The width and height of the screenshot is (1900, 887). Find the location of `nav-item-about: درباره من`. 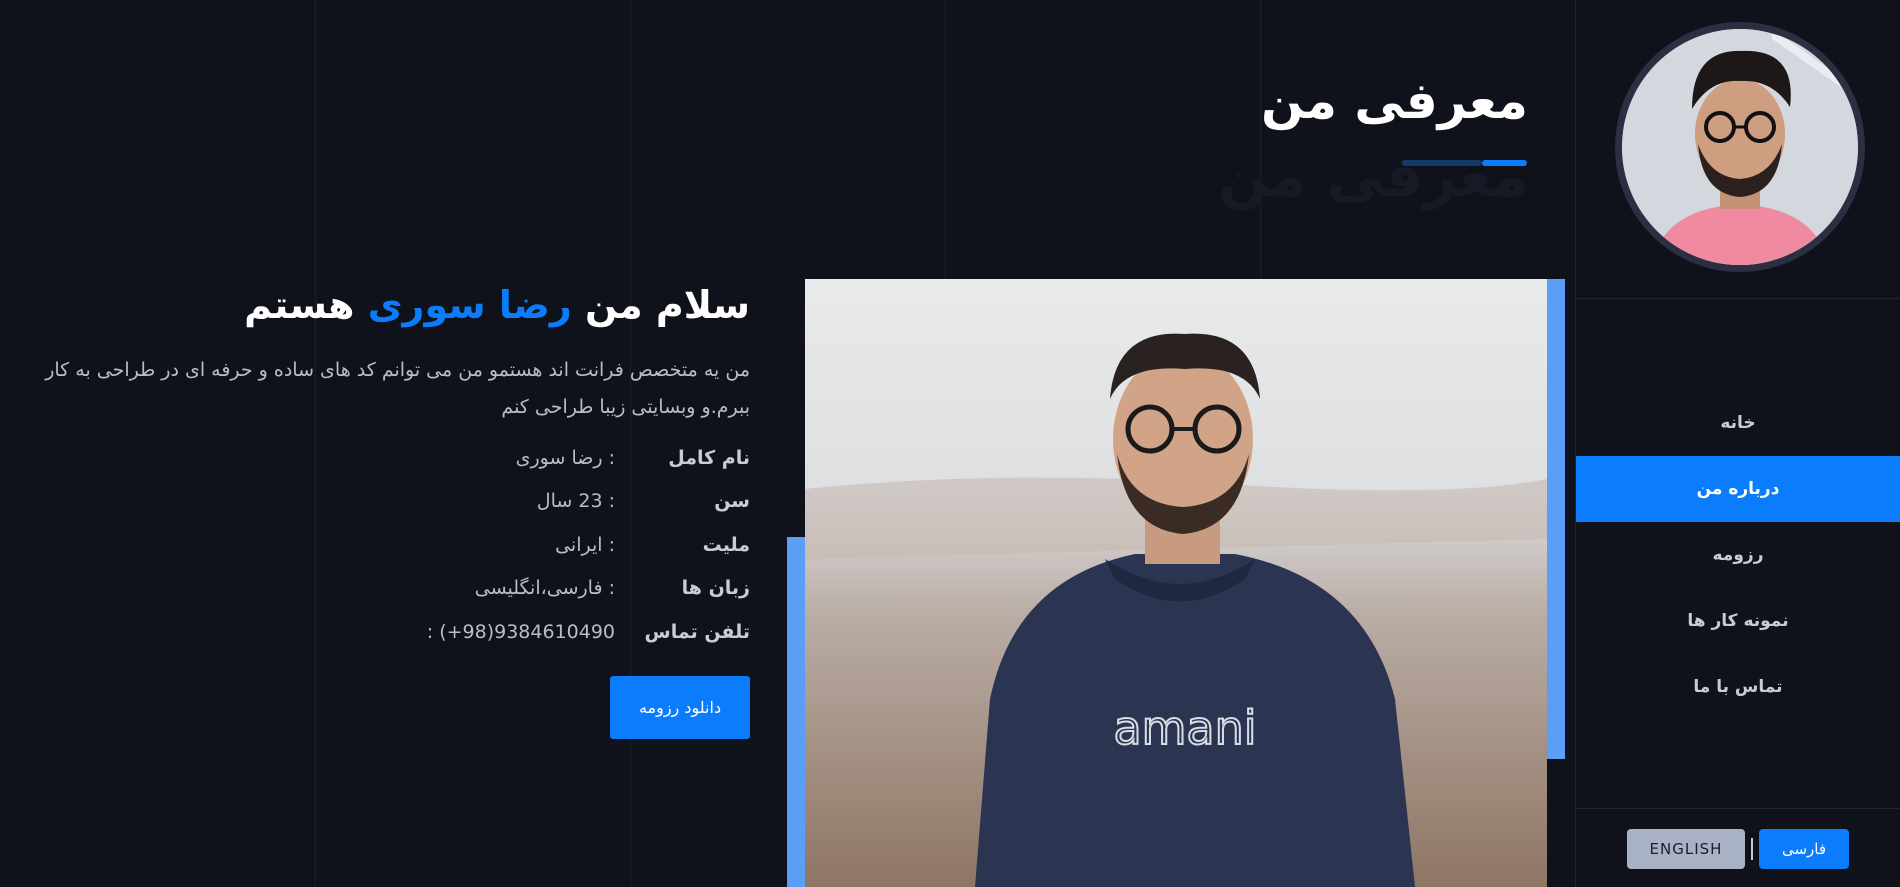

nav-item-about: درباره من is located at coordinates (1738, 489).